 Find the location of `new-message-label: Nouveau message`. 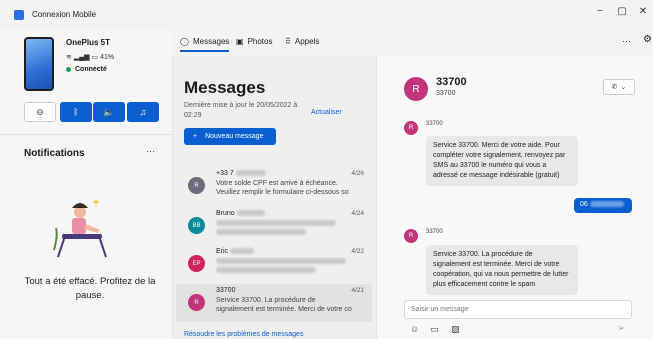

new-message-label: Nouveau message is located at coordinates (234, 136).